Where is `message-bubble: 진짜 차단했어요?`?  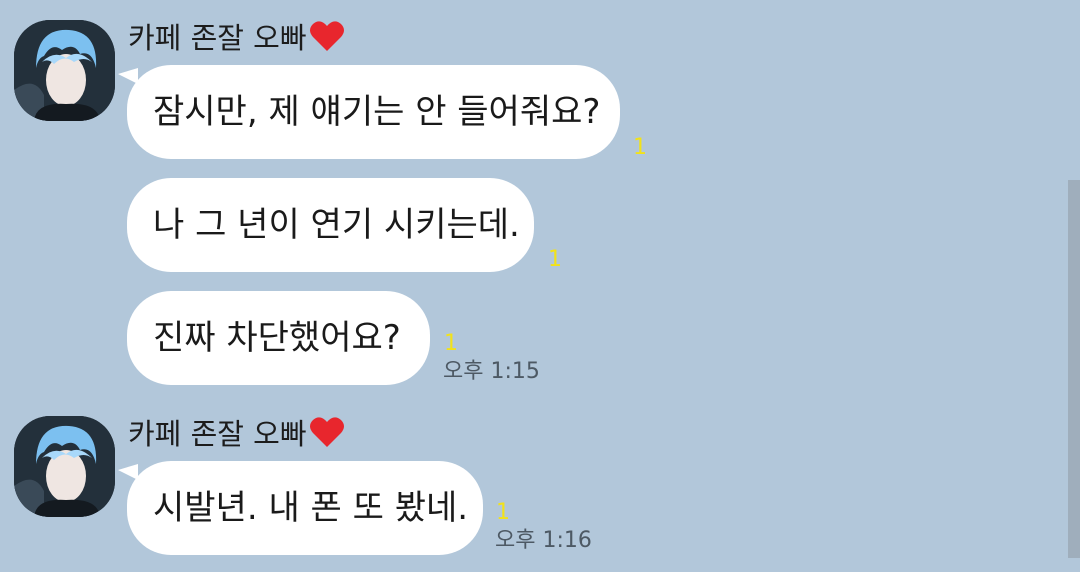
message-bubble: 진짜 차단했어요? is located at coordinates (278, 338).